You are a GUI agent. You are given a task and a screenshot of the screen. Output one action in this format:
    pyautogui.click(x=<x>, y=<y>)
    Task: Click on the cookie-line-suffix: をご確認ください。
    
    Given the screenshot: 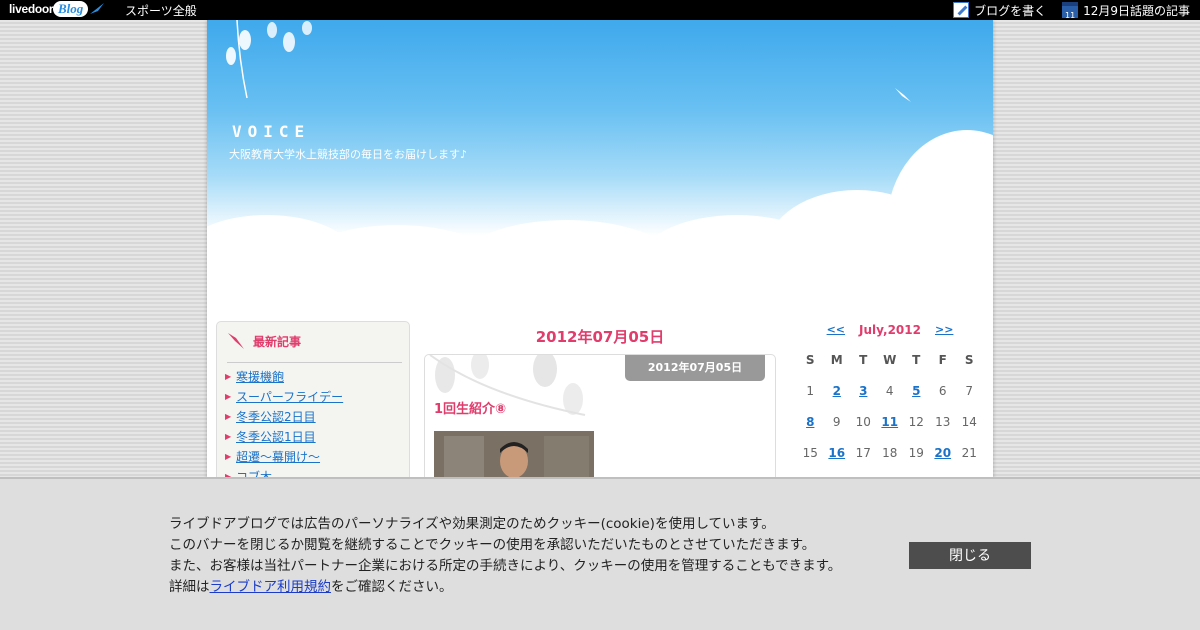 What is the action you would take?
    pyautogui.click(x=392, y=587)
    